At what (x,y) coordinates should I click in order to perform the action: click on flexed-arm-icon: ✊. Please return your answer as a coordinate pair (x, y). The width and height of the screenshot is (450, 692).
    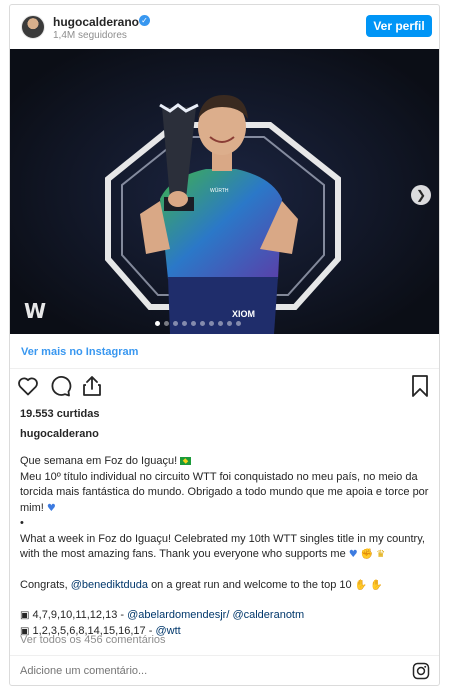
    Looking at the image, I should click on (367, 554).